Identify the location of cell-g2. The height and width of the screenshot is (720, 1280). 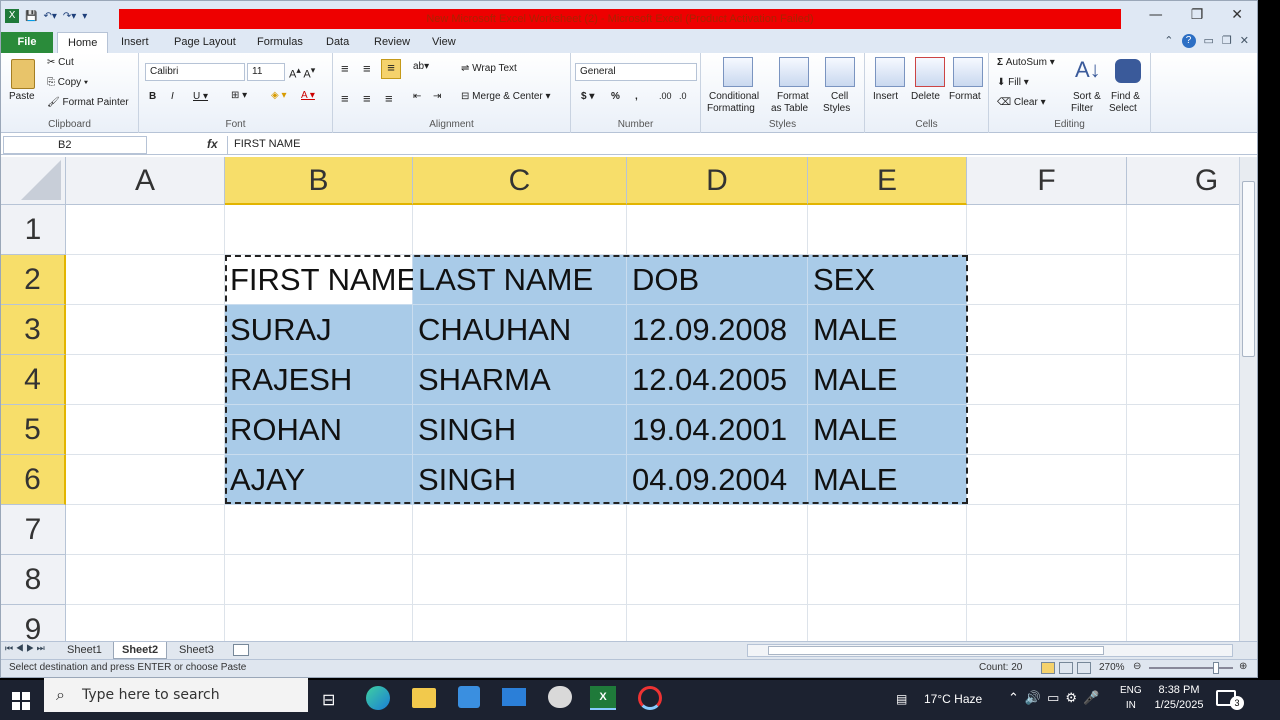
(1183, 280).